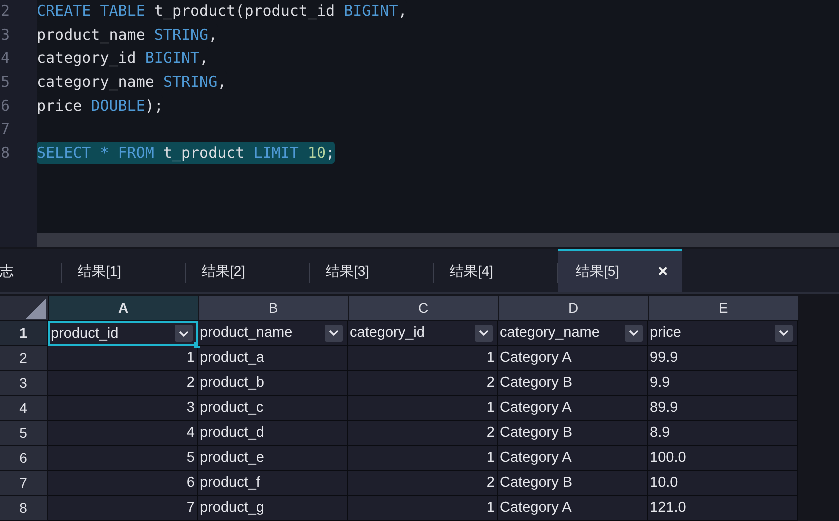  Describe the element at coordinates (348, 271) in the screenshot. I see `tab-label: 结果[3]` at that location.